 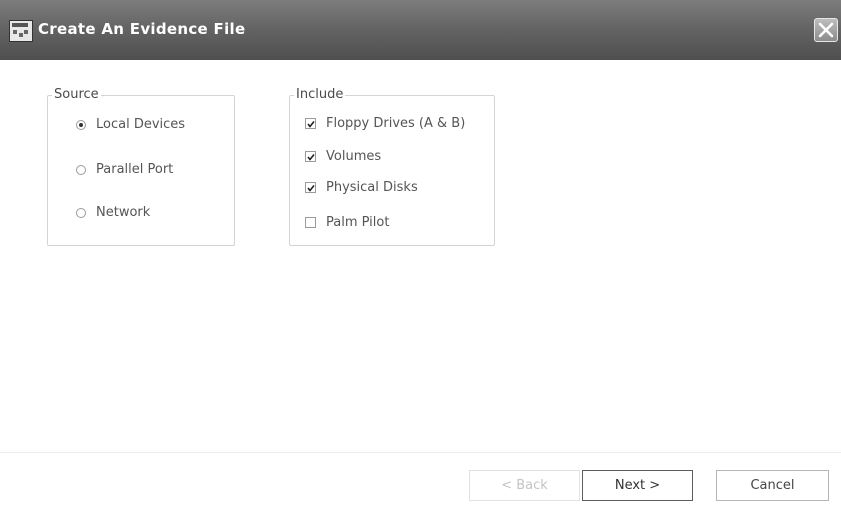 I want to click on back-button: < Back, so click(x=524, y=485).